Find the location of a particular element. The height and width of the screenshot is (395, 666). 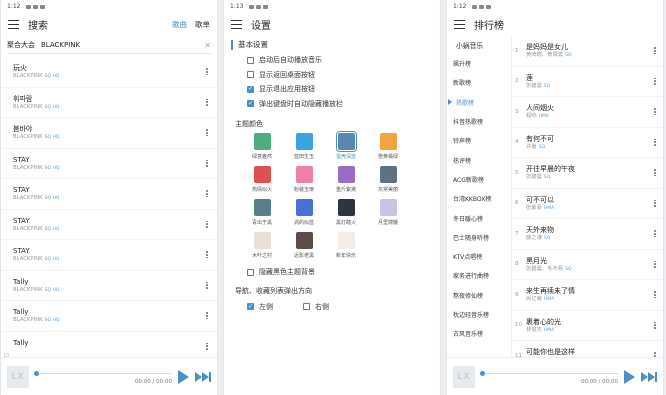

theme-option: 月里嫦娥 is located at coordinates (388, 214).